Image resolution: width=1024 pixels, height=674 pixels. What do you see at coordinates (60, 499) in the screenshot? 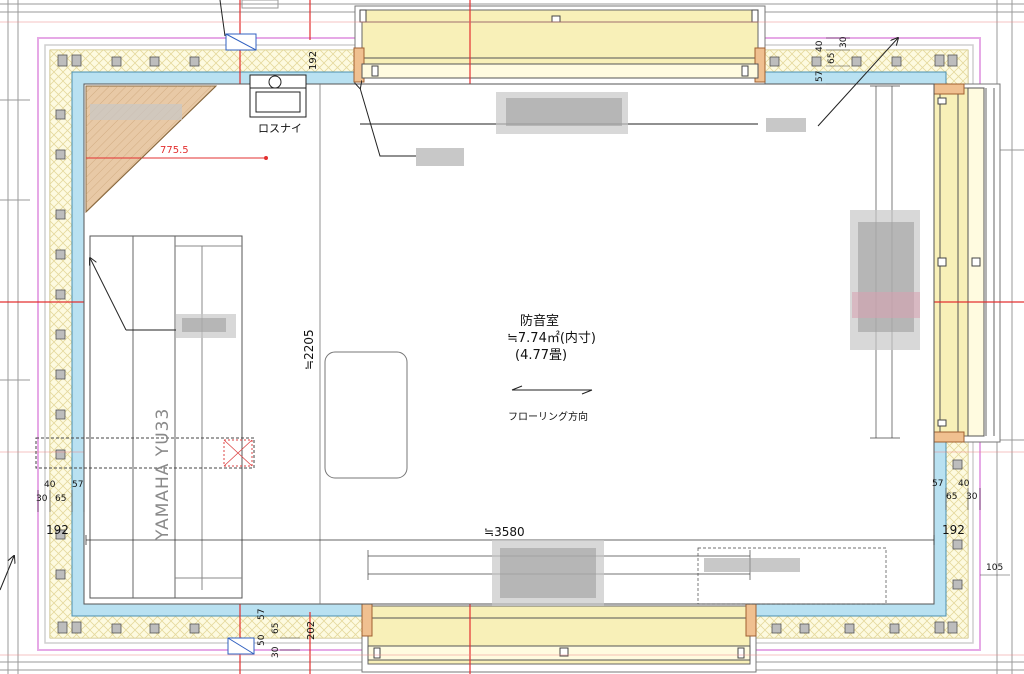
I see `layer-left-3: 65` at bounding box center [60, 499].